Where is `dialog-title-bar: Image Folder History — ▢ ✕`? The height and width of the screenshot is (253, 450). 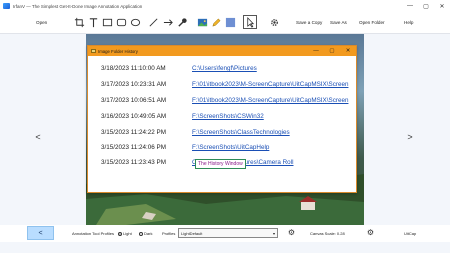
dialog-title-bar: Image Folder History — ▢ ✕ is located at coordinates (222, 51).